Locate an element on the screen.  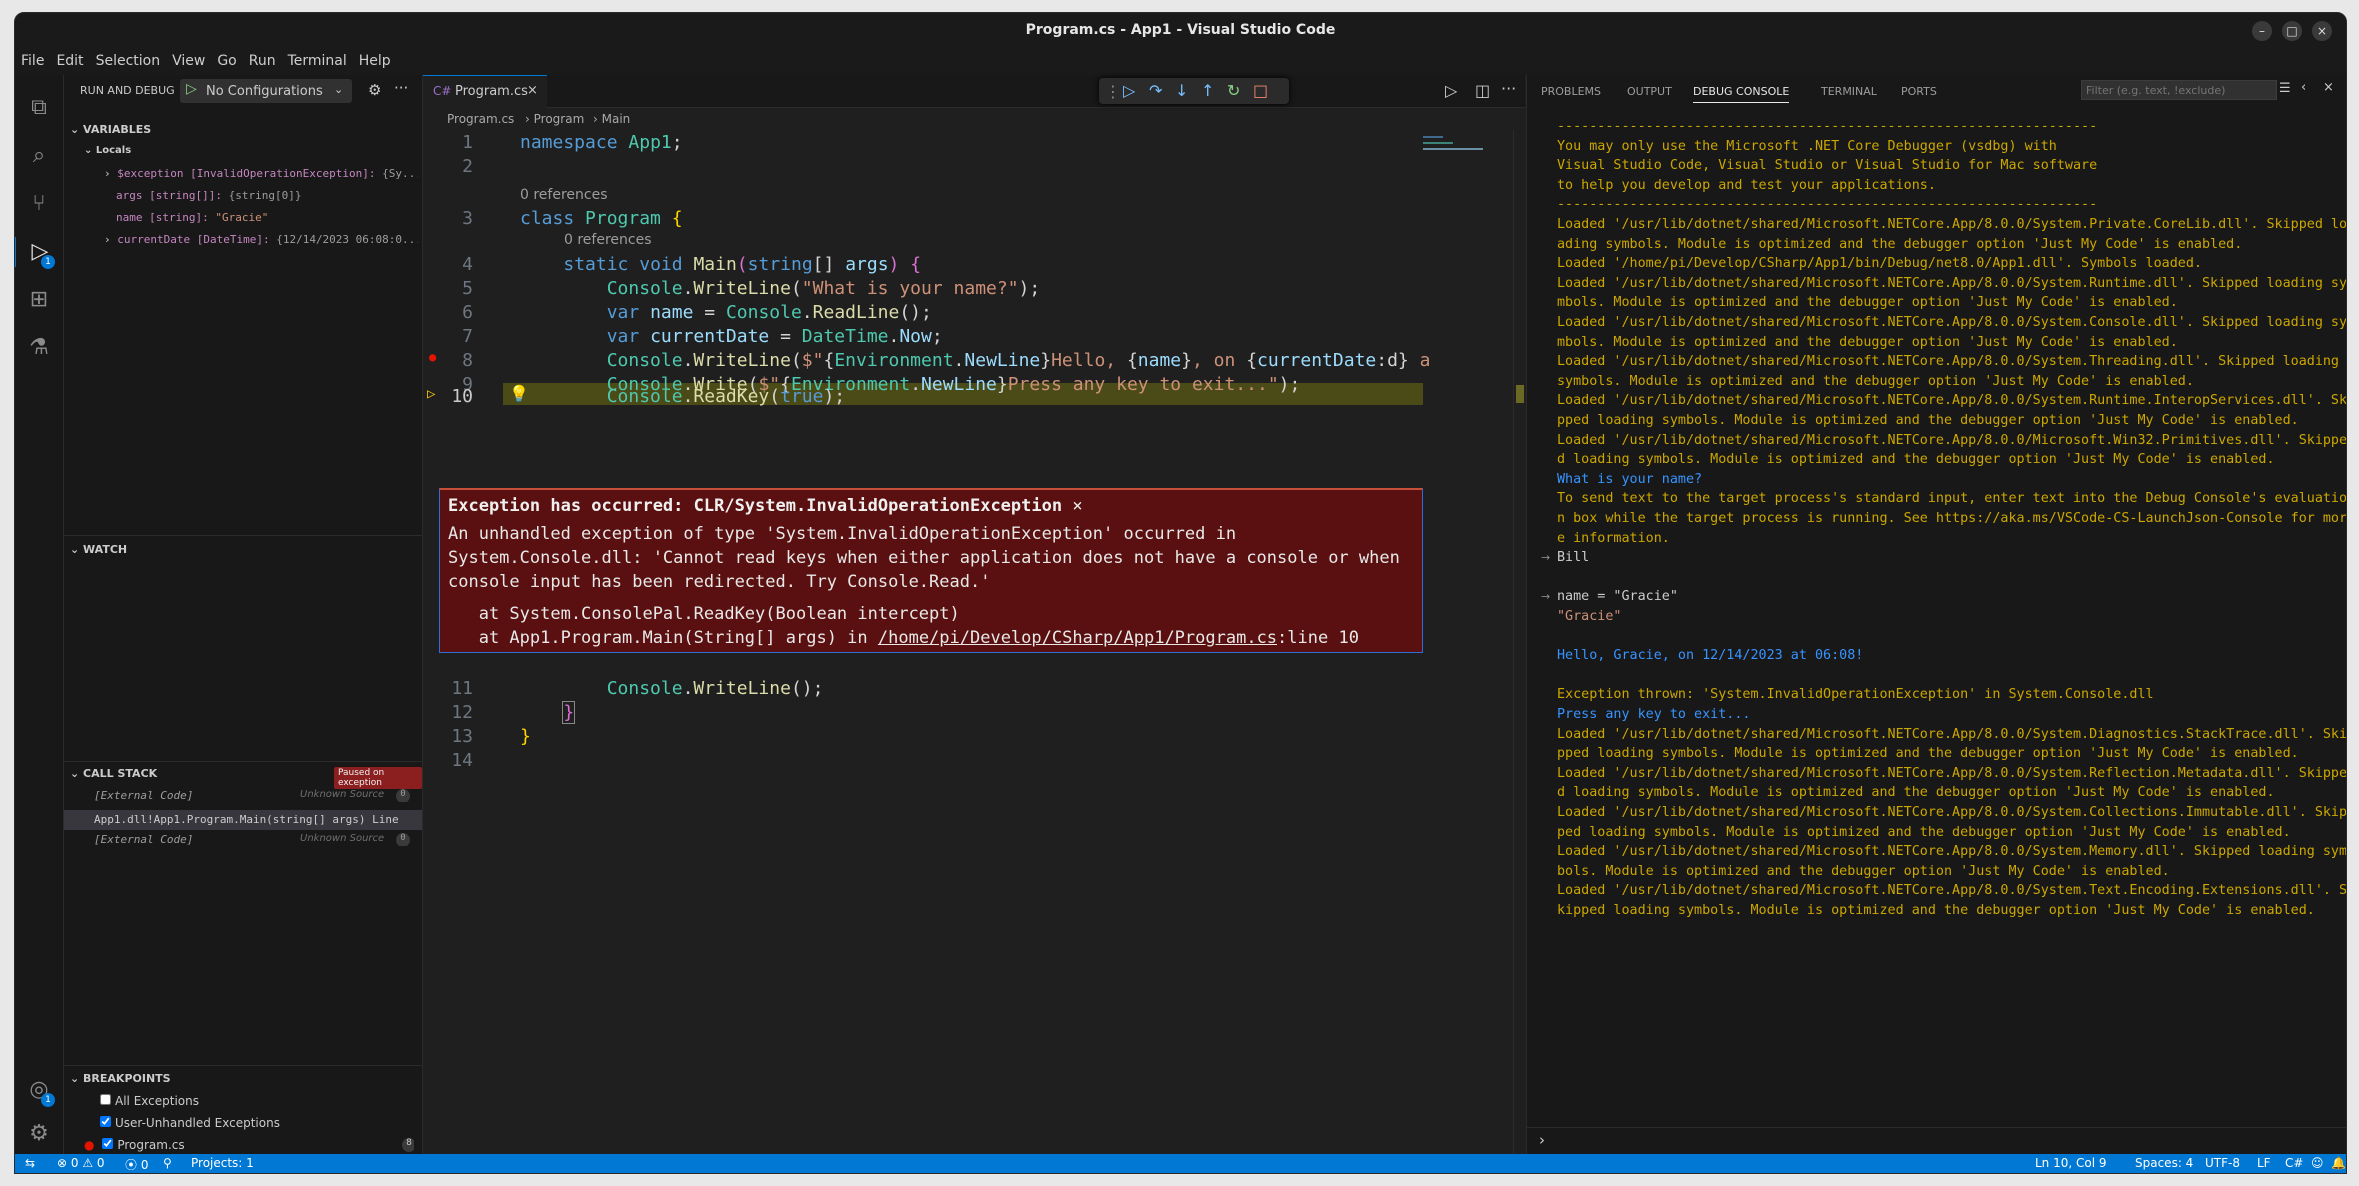
menu-run: Run is located at coordinates (262, 59).